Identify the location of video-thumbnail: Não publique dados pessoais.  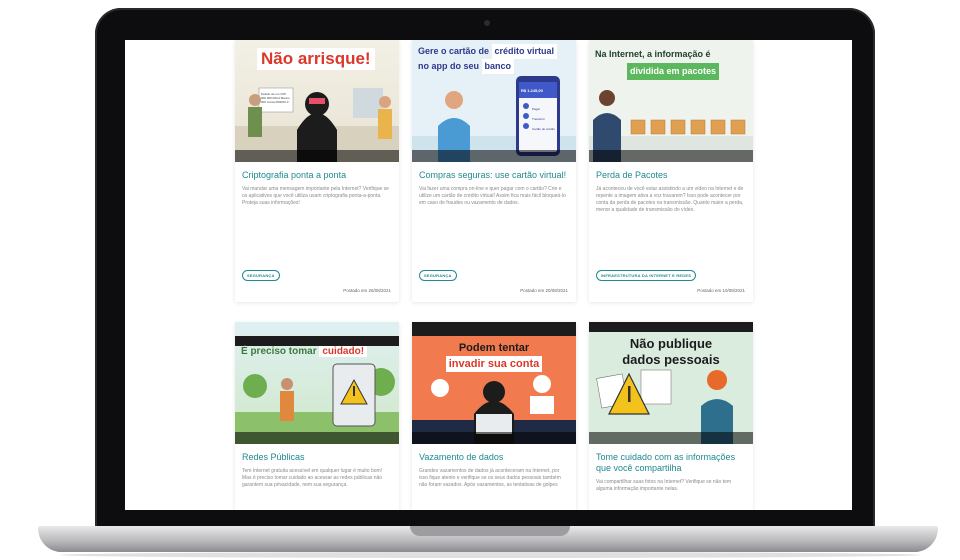
(671, 383).